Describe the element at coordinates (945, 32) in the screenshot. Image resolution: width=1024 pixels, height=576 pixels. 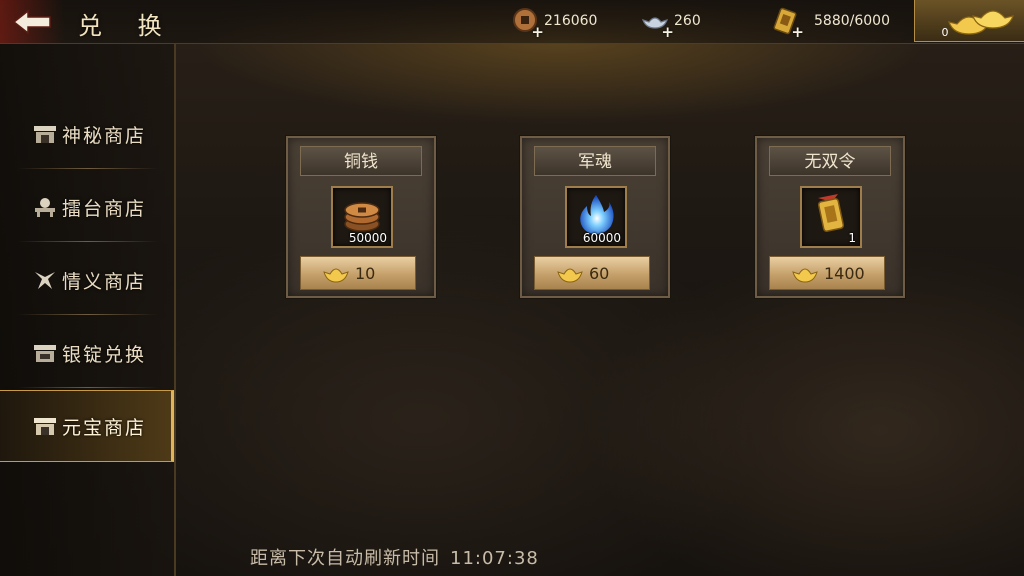
I see `gold-ingot-amount: 0` at that location.